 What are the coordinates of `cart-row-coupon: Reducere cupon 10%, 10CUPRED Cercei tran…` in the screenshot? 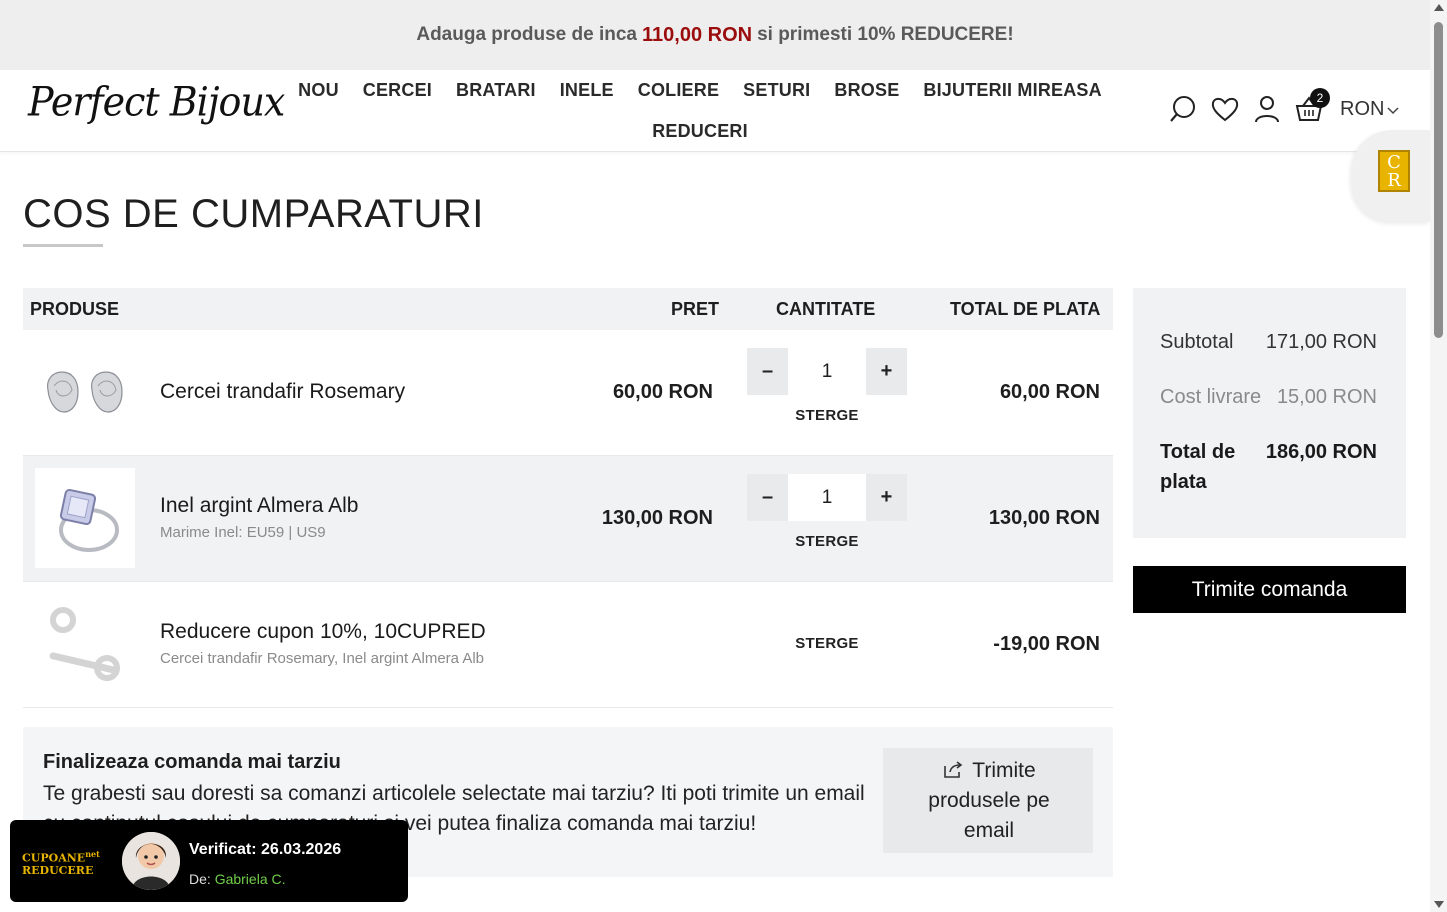 It's located at (568, 645).